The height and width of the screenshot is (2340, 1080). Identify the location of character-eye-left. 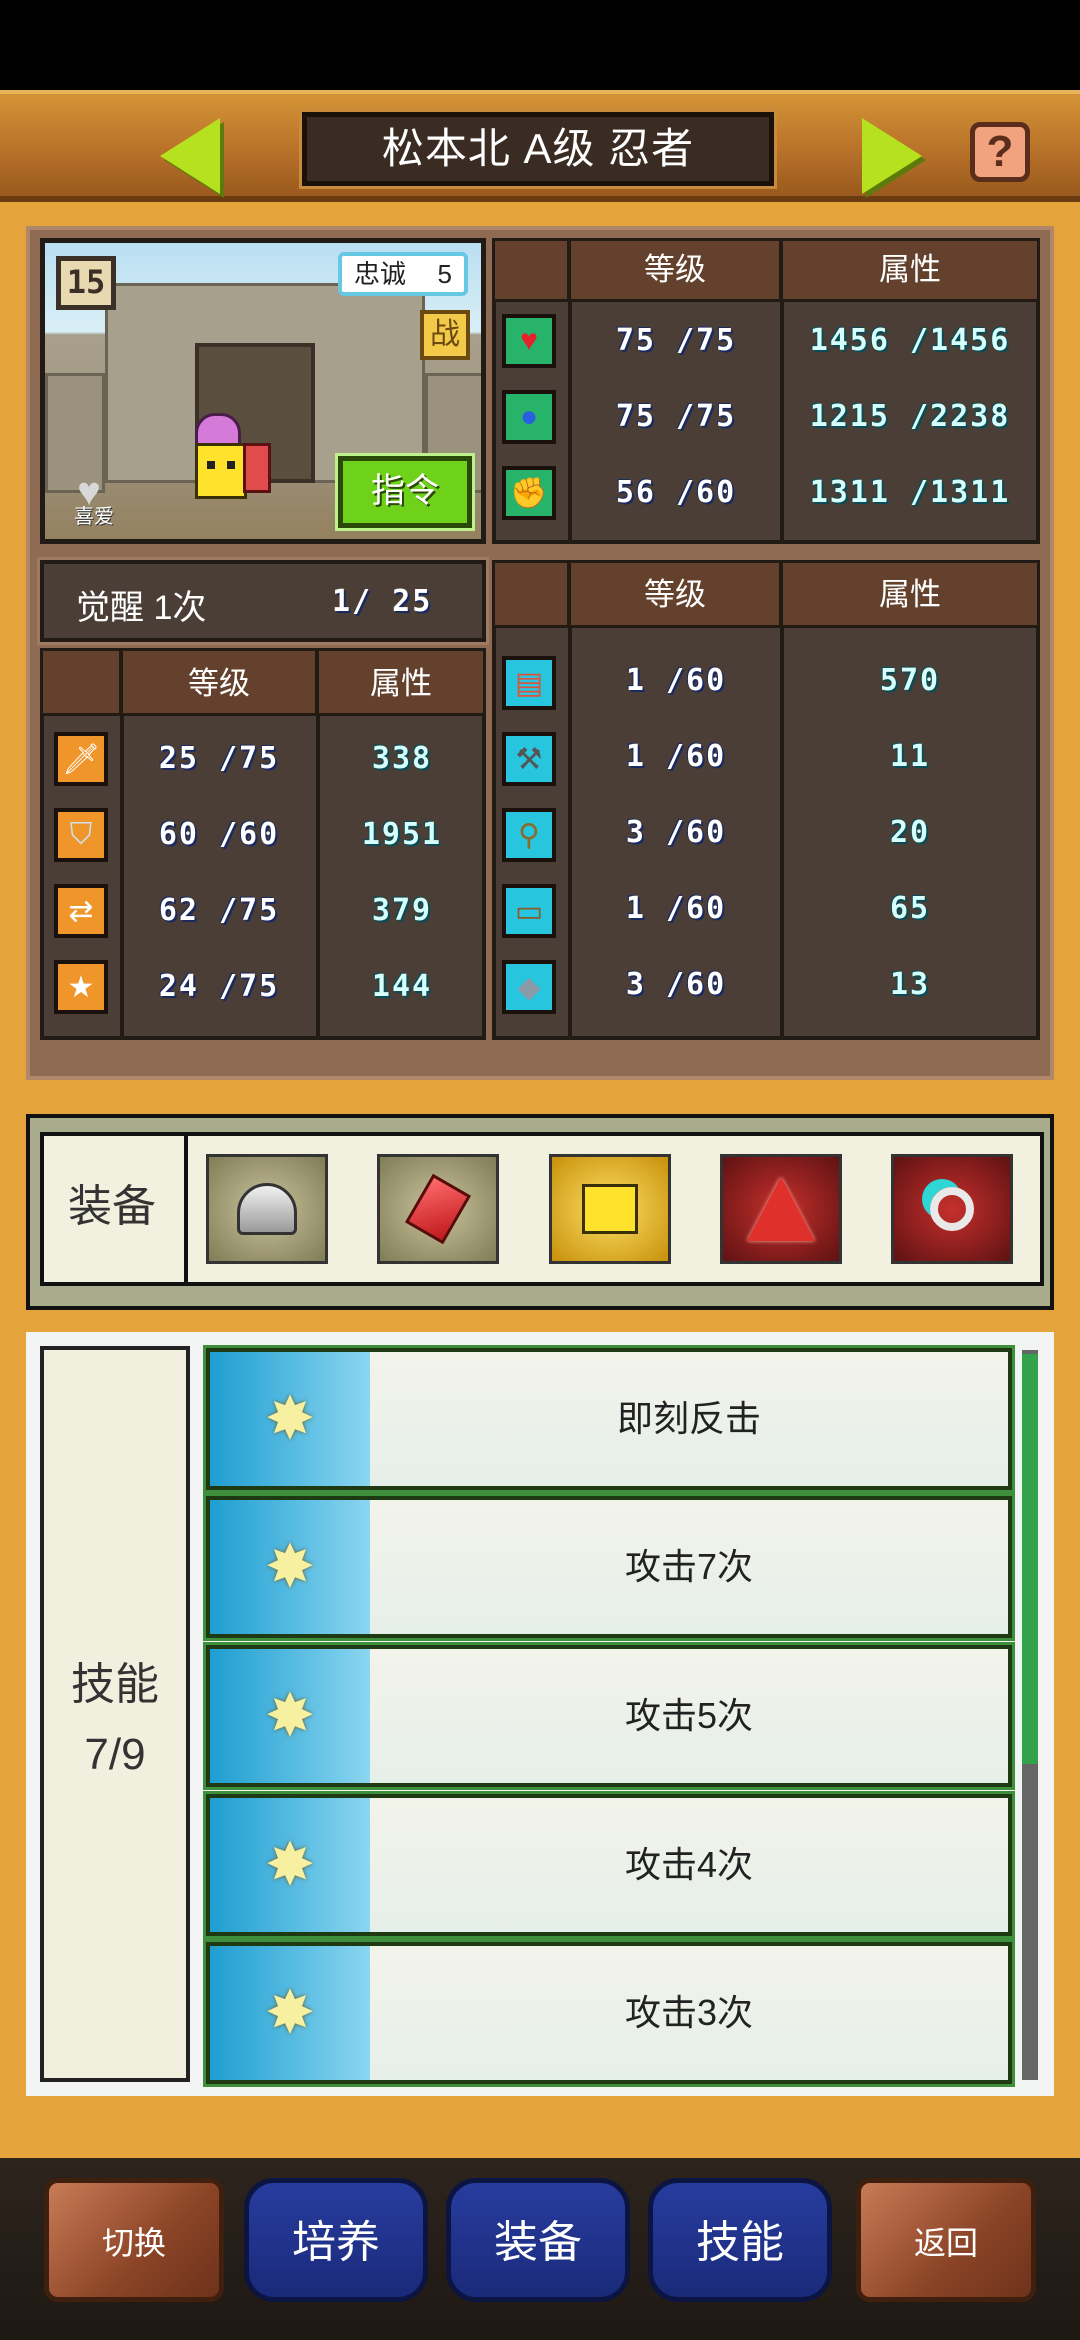
(211, 465).